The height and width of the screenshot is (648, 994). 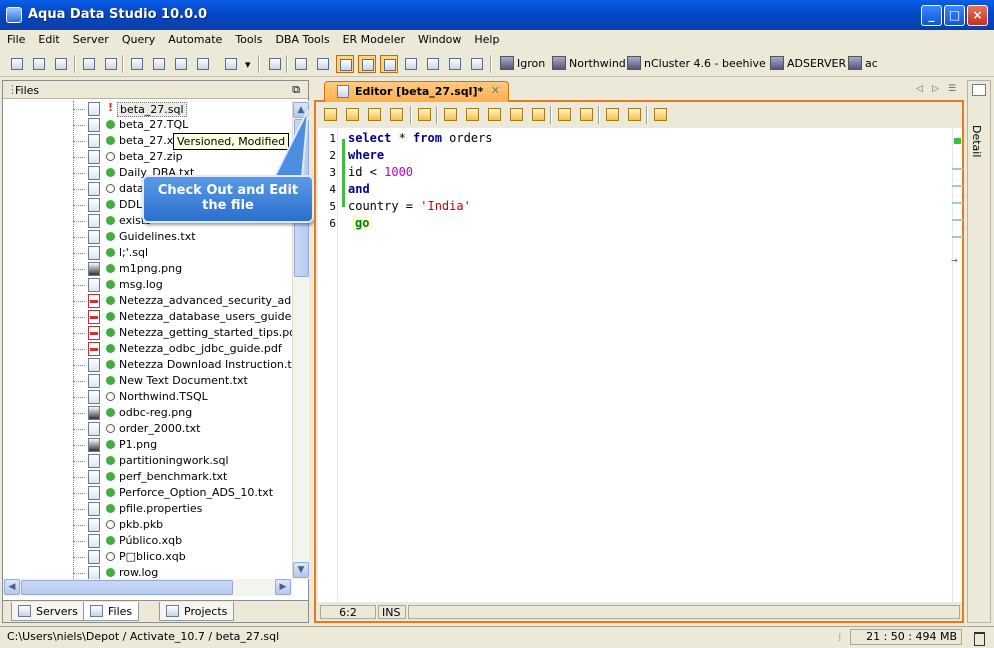 What do you see at coordinates (337, 365) in the screenshot?
I see `gutter-divider` at bounding box center [337, 365].